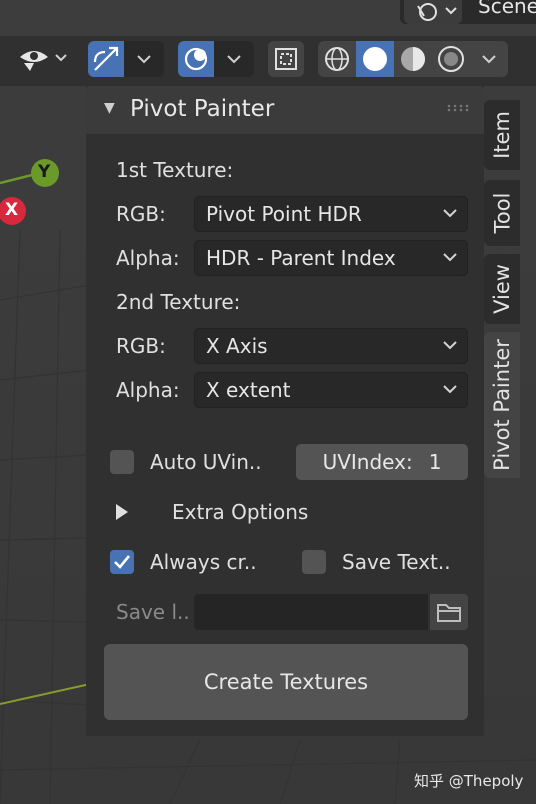 The height and width of the screenshot is (804, 536). What do you see at coordinates (178, 302) in the screenshot?
I see `second-texture-heading: 2nd Texture:` at bounding box center [178, 302].